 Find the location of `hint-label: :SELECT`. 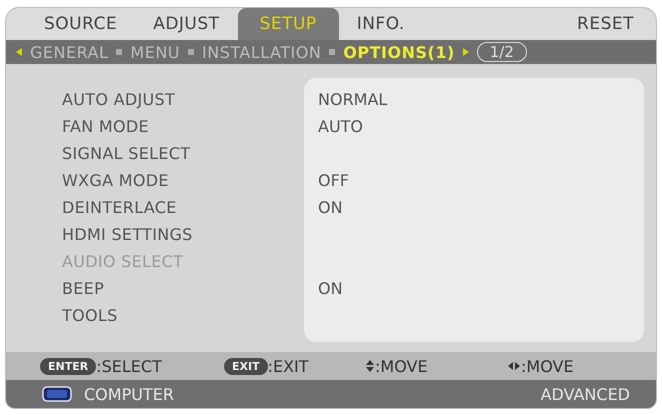

hint-label: :SELECT is located at coordinates (129, 366).